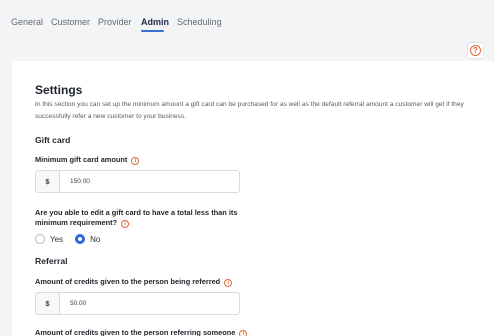  What do you see at coordinates (152, 31) in the screenshot?
I see `active-tab-indicator` at bounding box center [152, 31].